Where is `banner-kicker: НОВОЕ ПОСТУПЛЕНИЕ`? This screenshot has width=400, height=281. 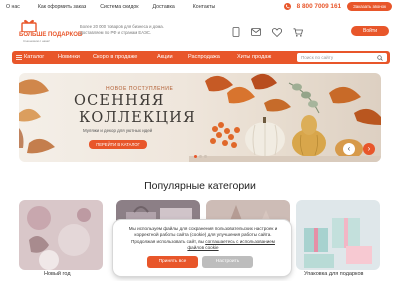 banner-kicker: НОВОЕ ПОСТУПЛЕНИЕ is located at coordinates (140, 89).